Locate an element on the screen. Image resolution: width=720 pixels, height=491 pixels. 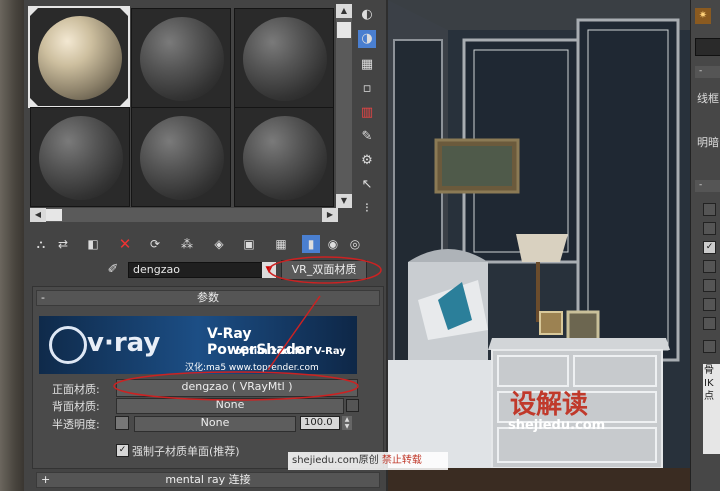
annotation-overlay is located at coordinates (247, 328).